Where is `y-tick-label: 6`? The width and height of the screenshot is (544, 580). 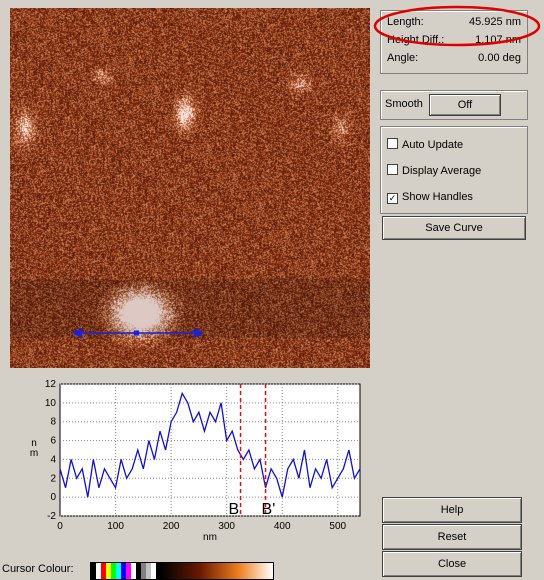 y-tick-label: 6 is located at coordinates (53, 441).